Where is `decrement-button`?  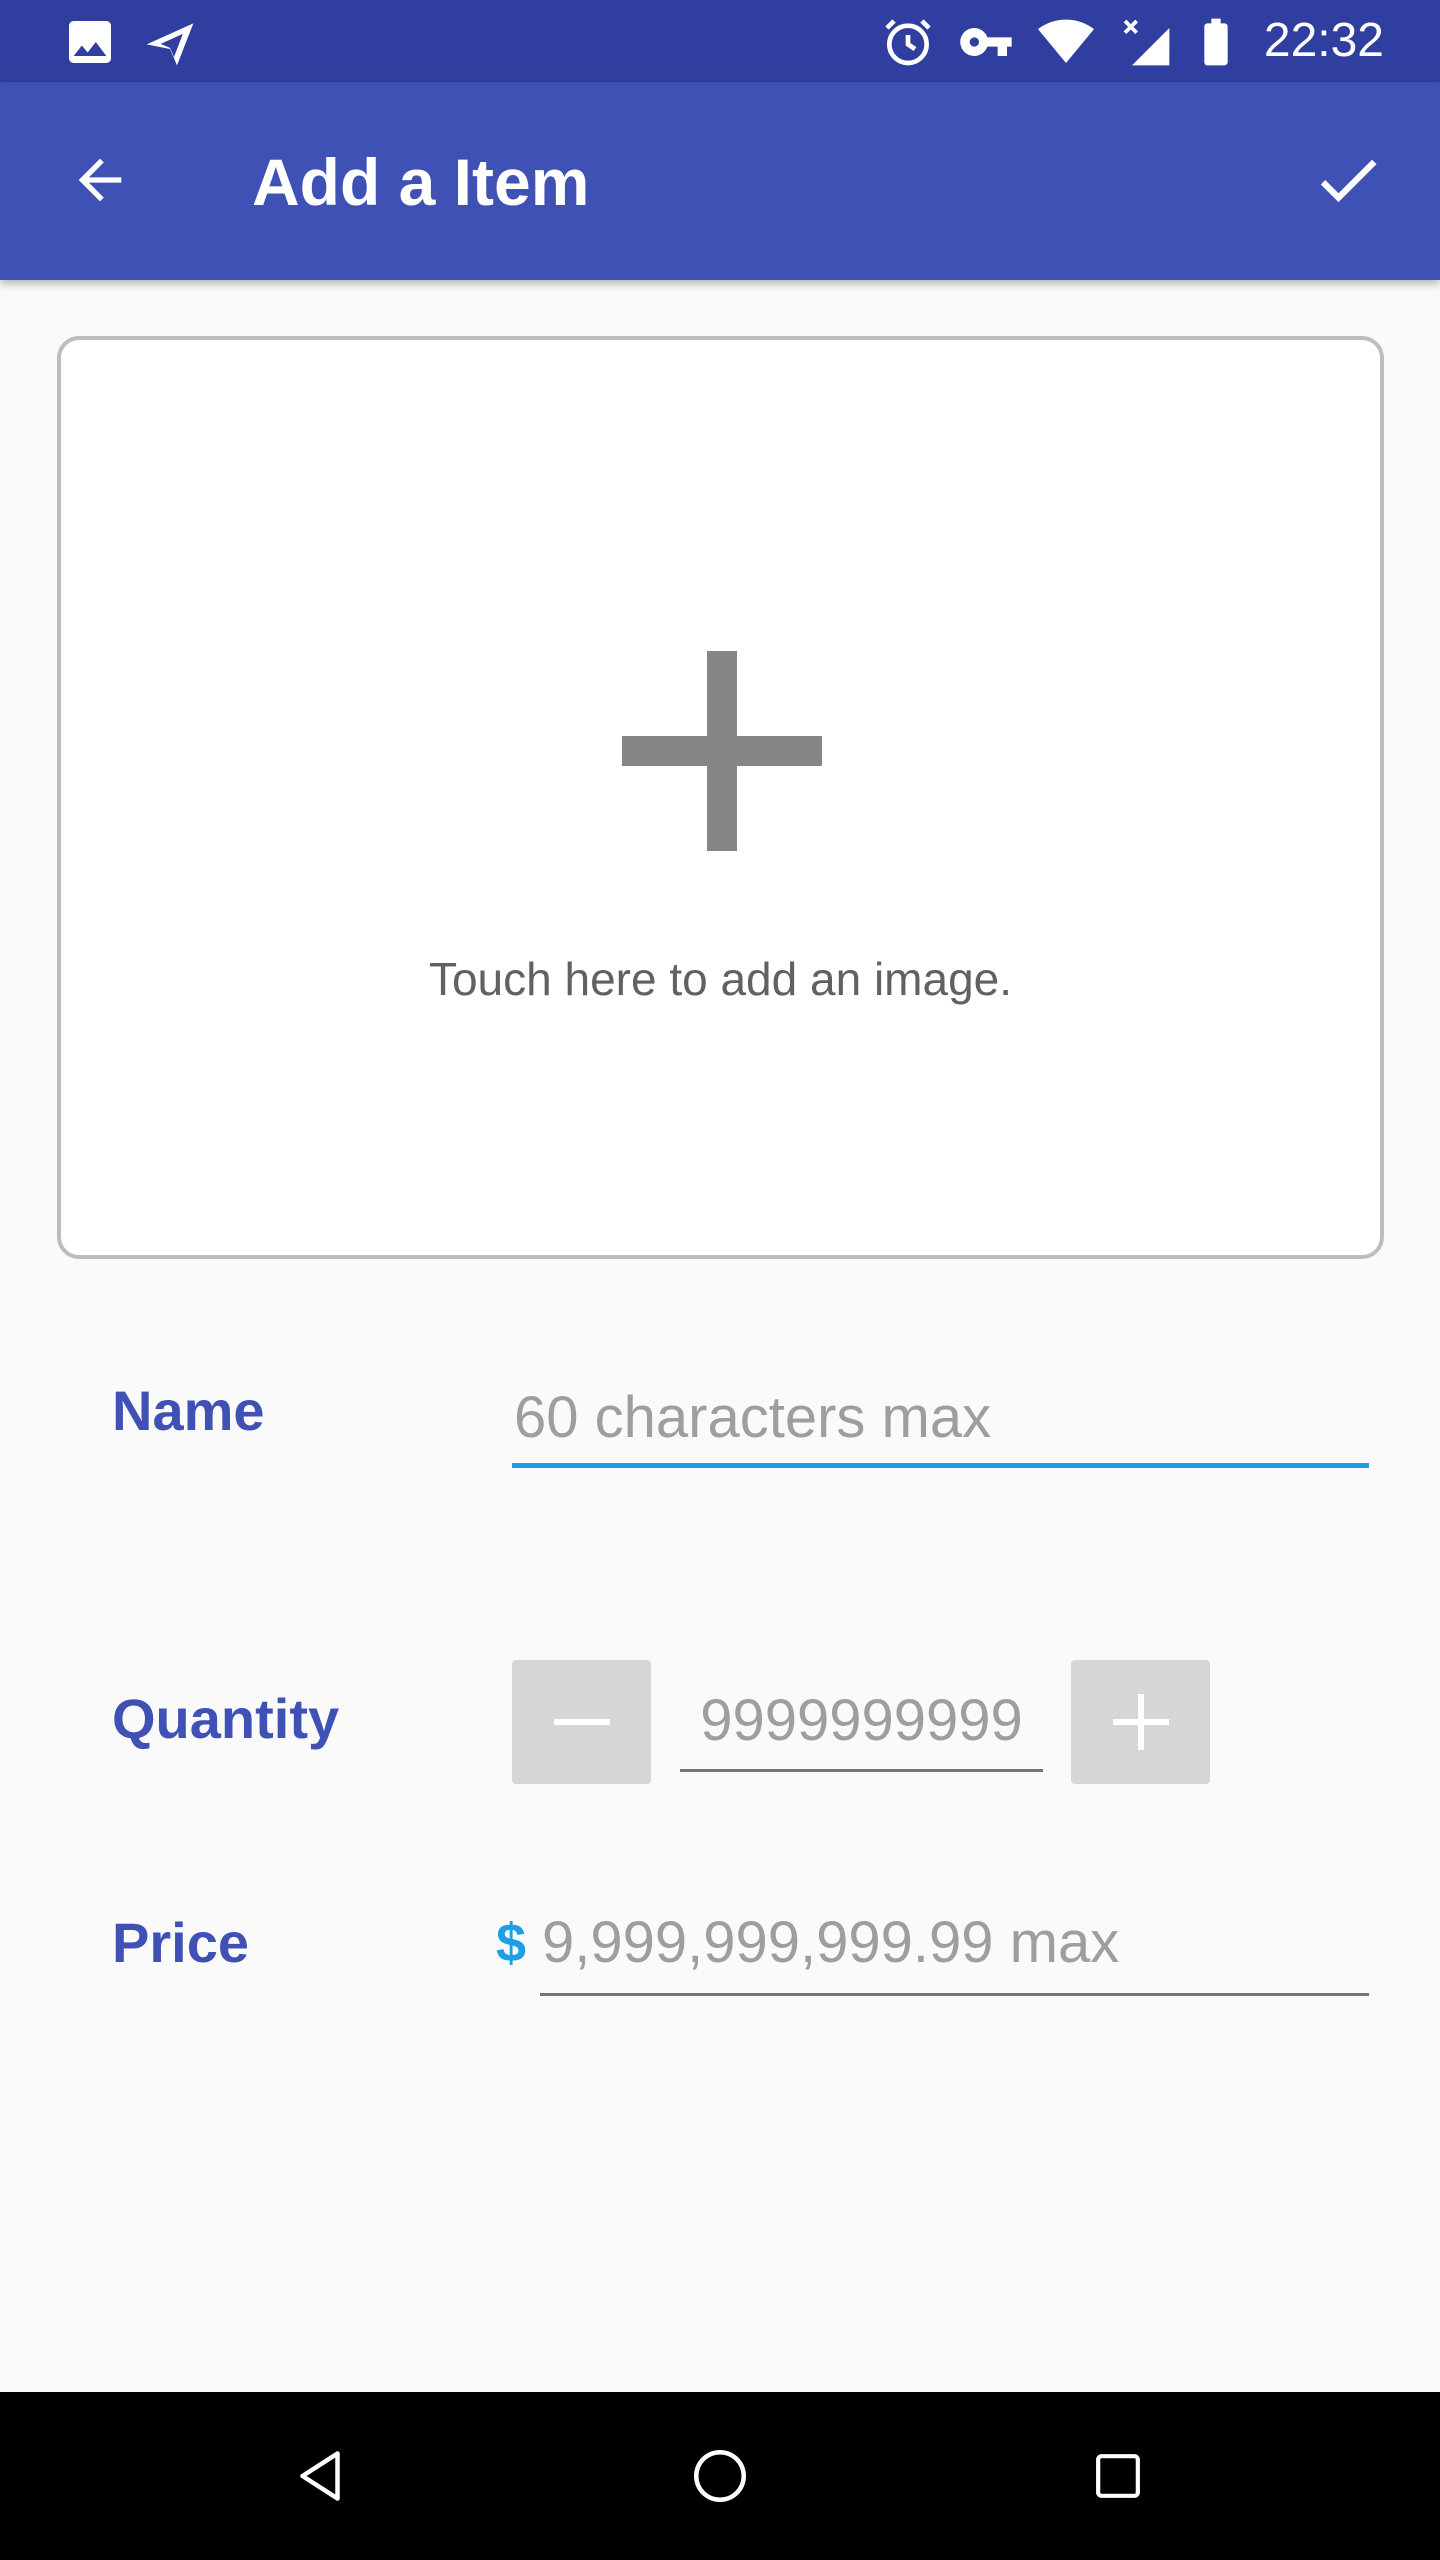
decrement-button is located at coordinates (581, 1722).